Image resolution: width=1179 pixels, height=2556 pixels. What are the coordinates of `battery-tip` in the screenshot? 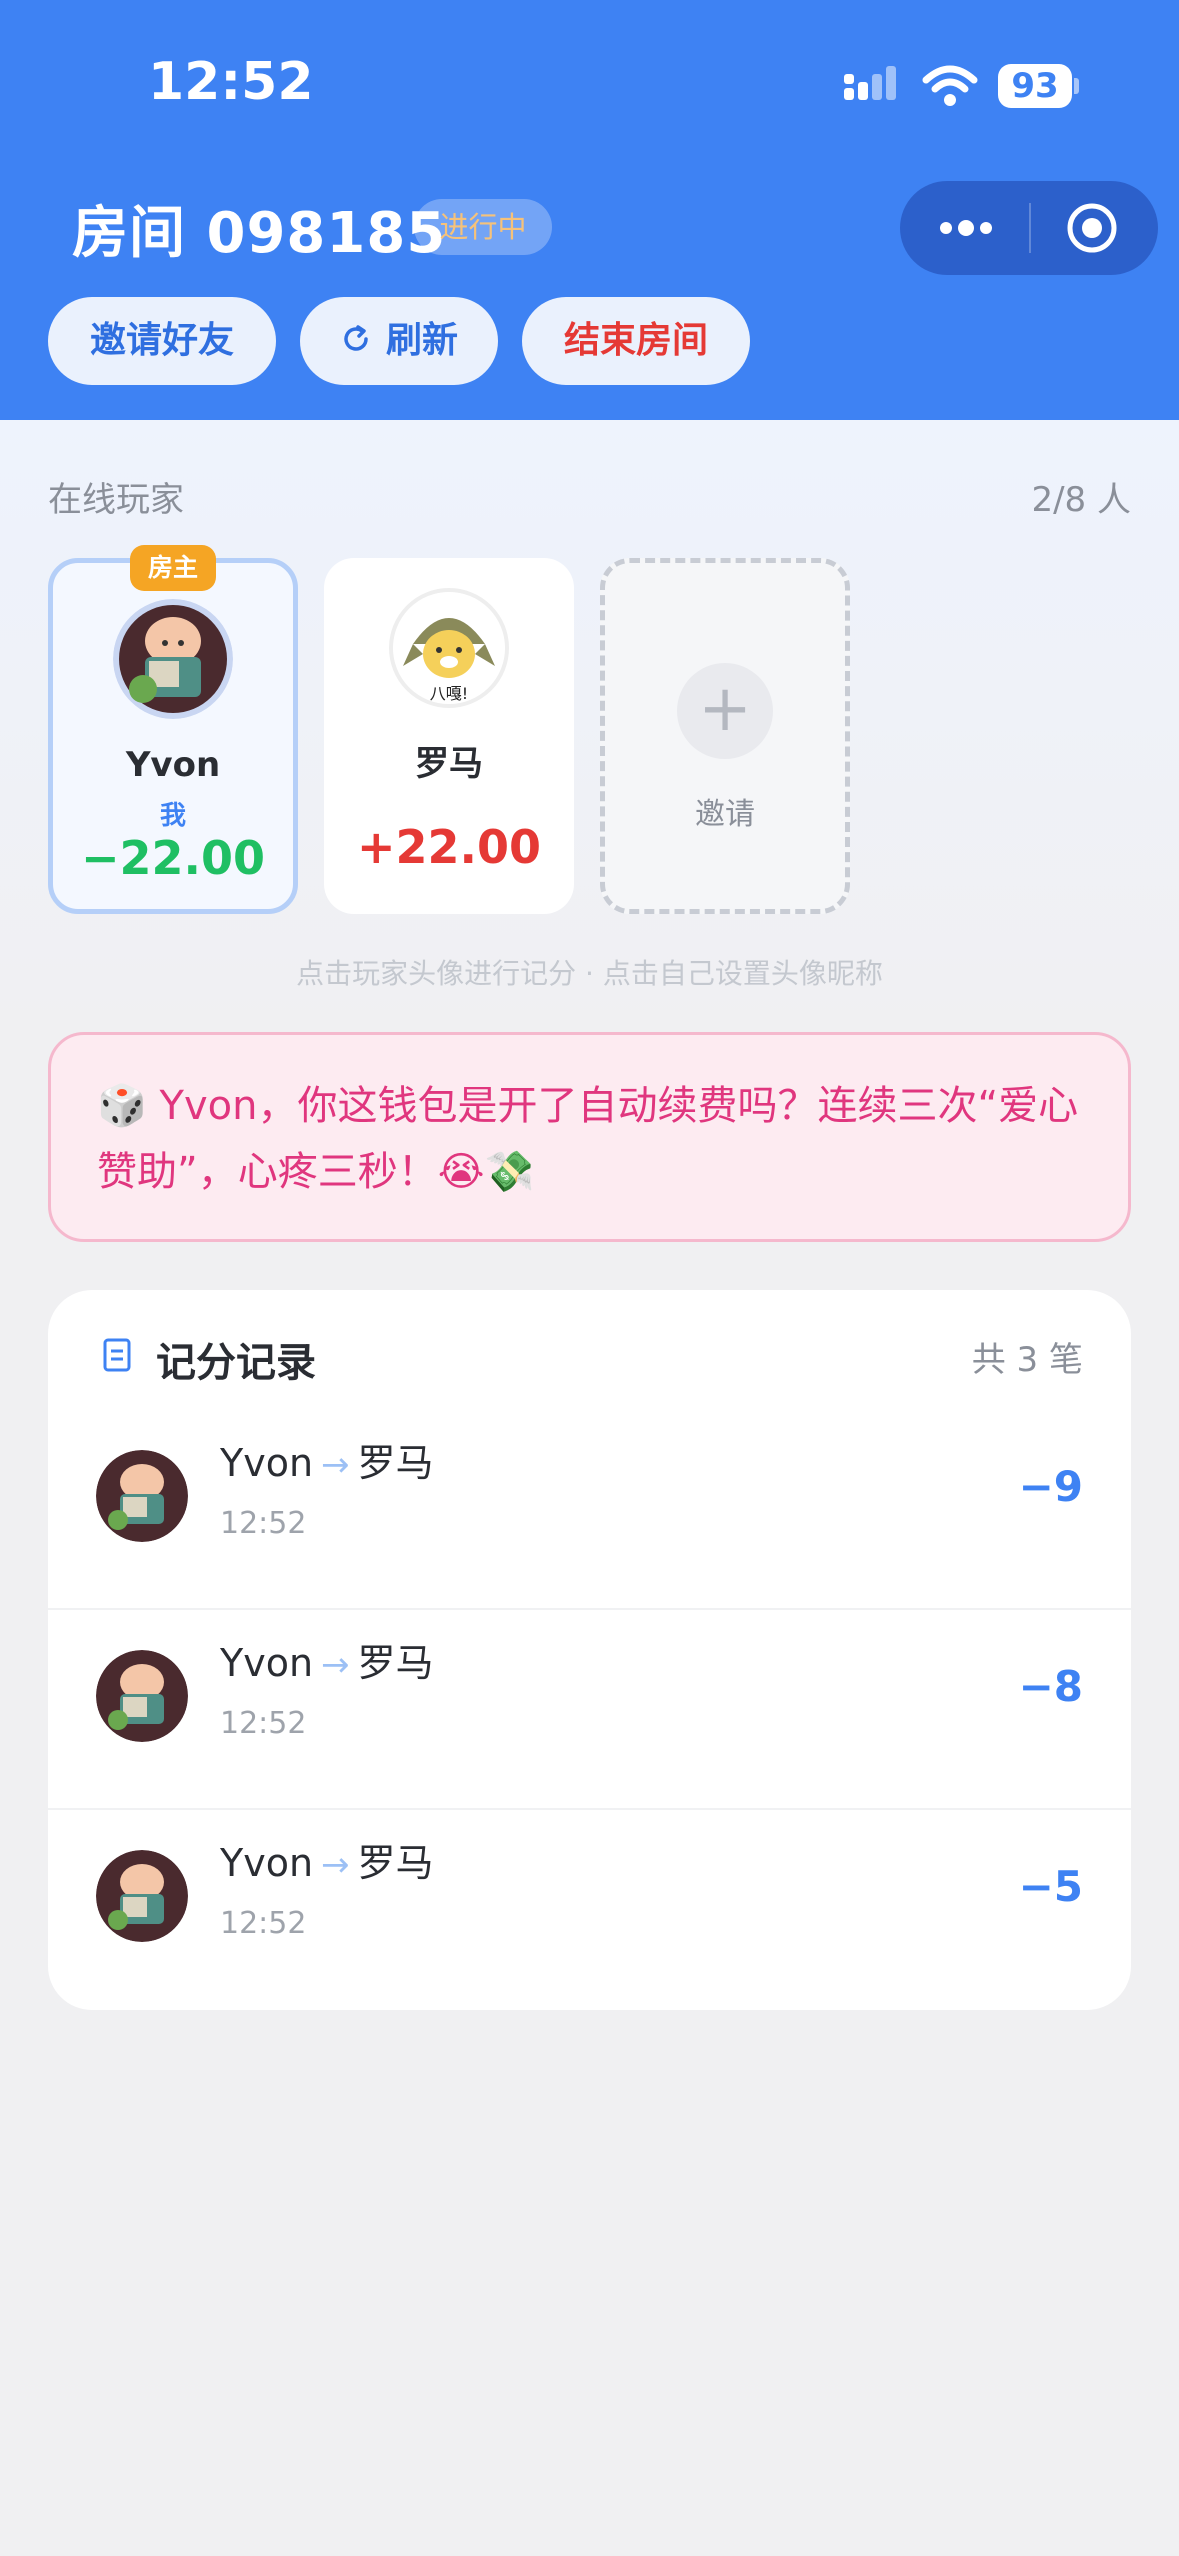 It's located at (1076, 86).